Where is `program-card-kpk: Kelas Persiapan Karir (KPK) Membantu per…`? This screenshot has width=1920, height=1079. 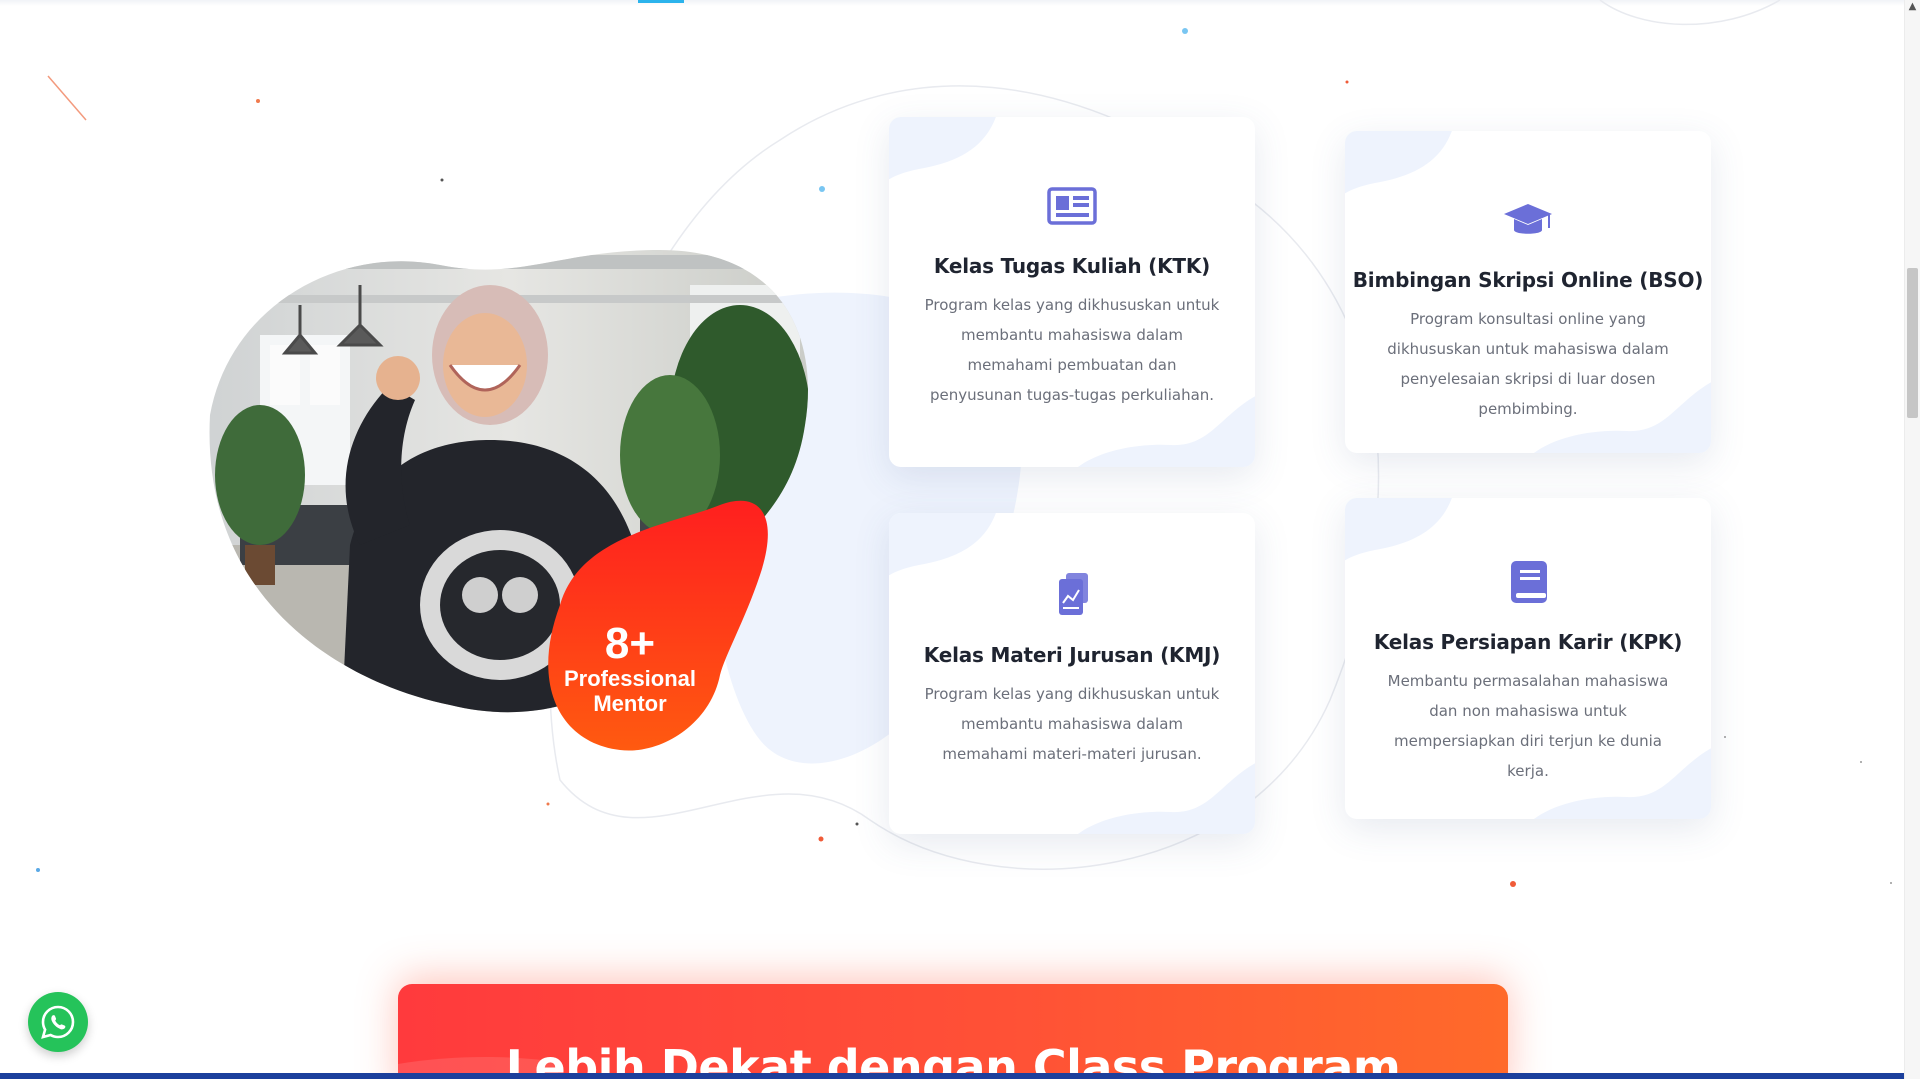 program-card-kpk: Kelas Persiapan Karir (KPK) Membantu per… is located at coordinates (1528, 658).